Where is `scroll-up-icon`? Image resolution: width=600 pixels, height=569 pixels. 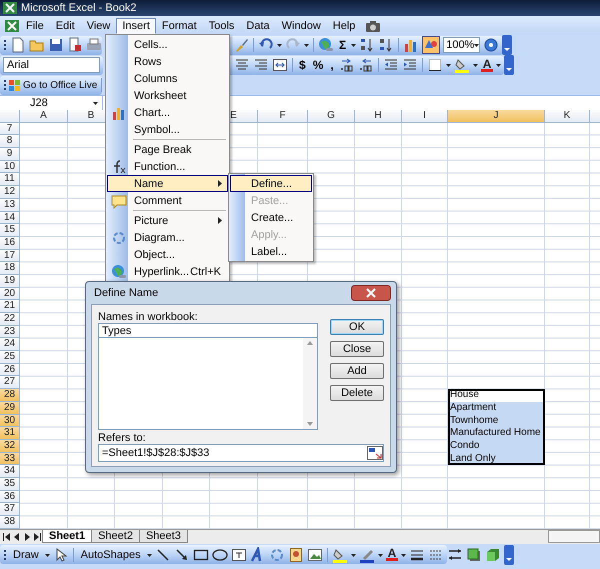 scroll-up-icon is located at coordinates (310, 343).